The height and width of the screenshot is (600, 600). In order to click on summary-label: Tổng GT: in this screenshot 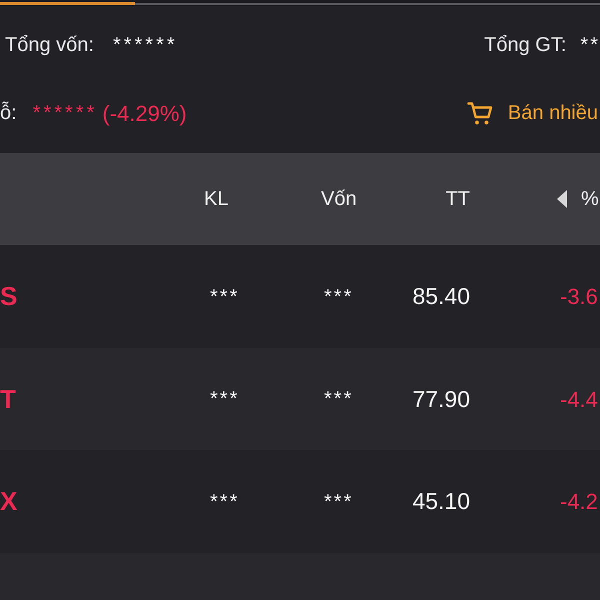, I will do `click(525, 45)`.